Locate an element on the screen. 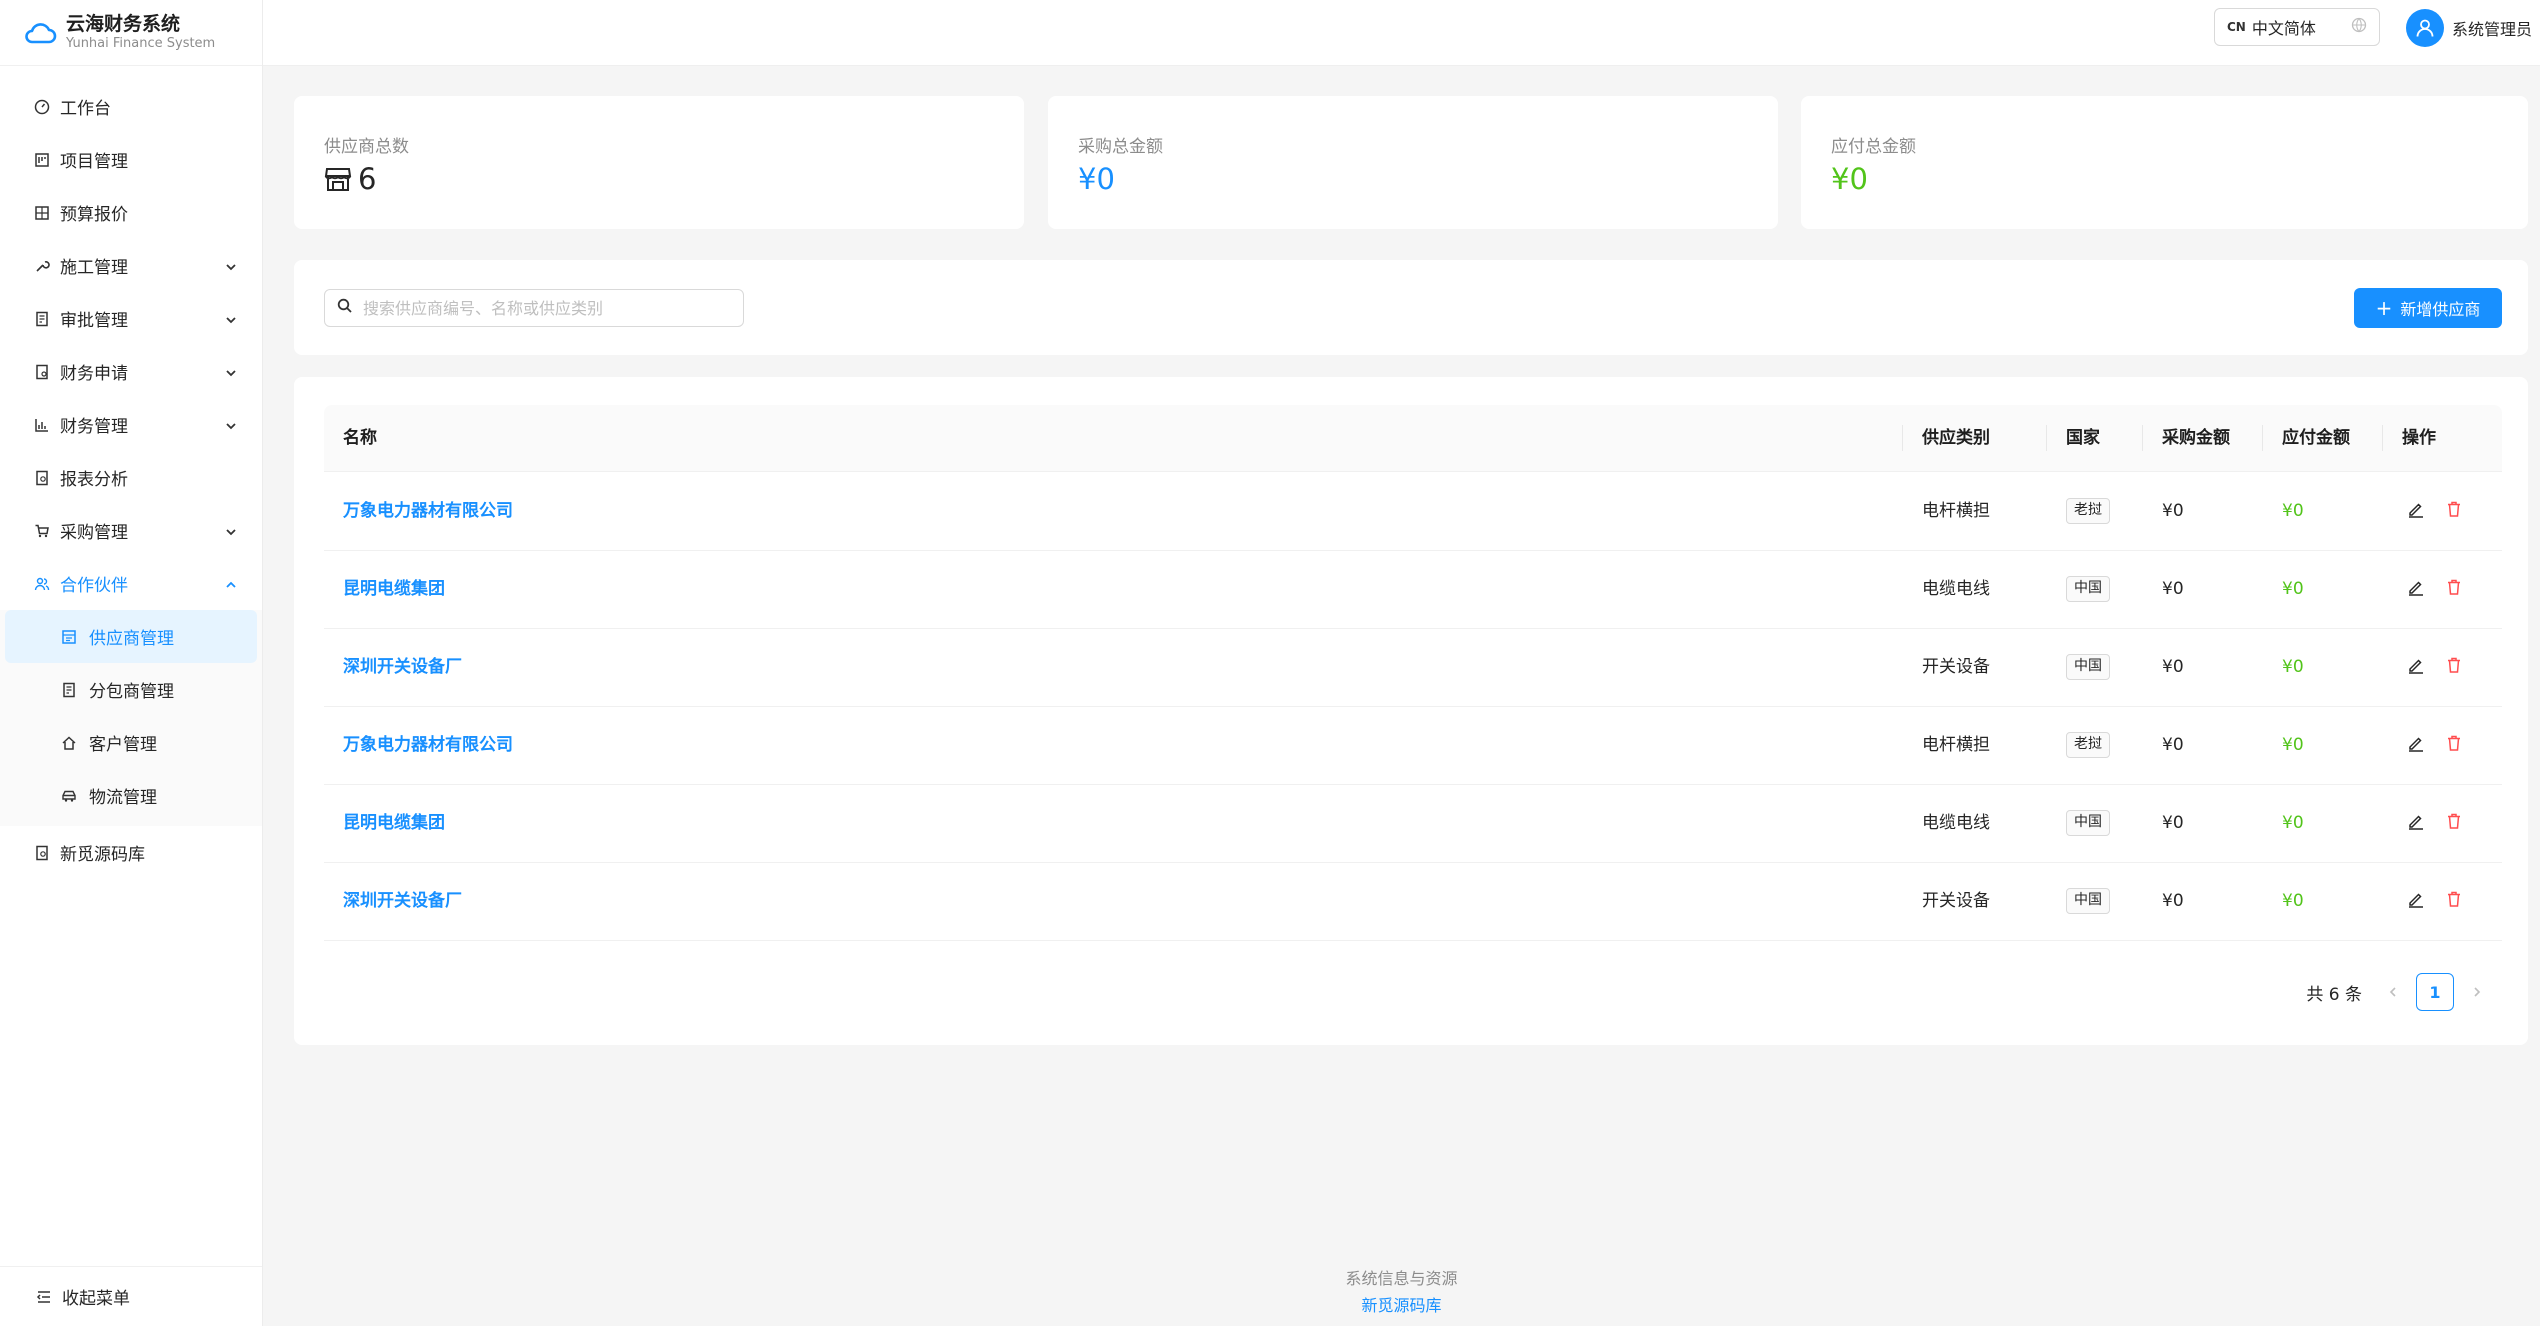 This screenshot has height=1326, width=2540. sidebar-item-purchase: 采购管理 is located at coordinates (131, 530).